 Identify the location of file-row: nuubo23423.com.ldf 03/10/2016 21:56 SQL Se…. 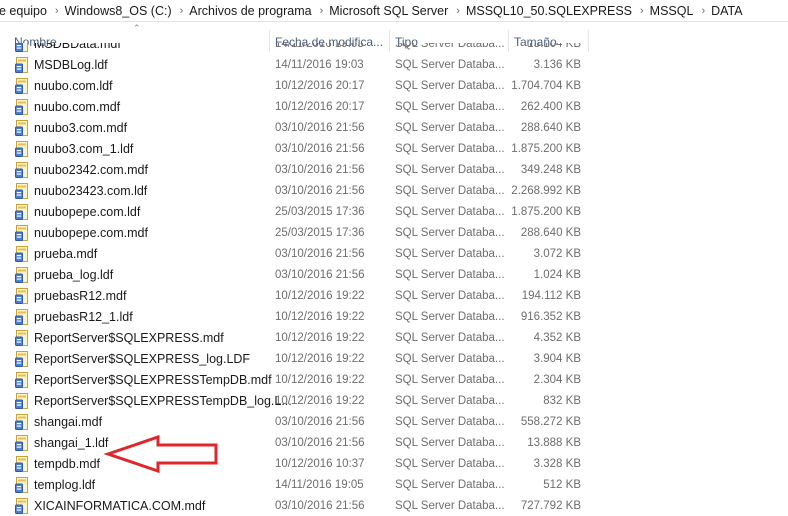
(394, 191).